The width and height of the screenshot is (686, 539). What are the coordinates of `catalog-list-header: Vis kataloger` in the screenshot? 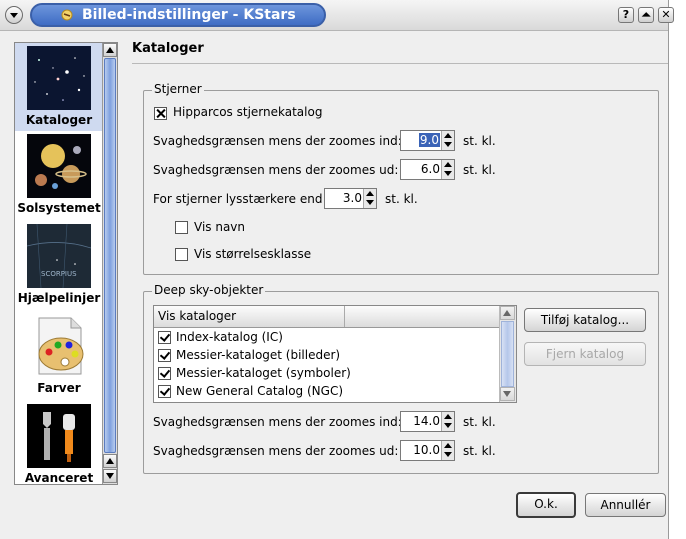 It's located at (327, 317).